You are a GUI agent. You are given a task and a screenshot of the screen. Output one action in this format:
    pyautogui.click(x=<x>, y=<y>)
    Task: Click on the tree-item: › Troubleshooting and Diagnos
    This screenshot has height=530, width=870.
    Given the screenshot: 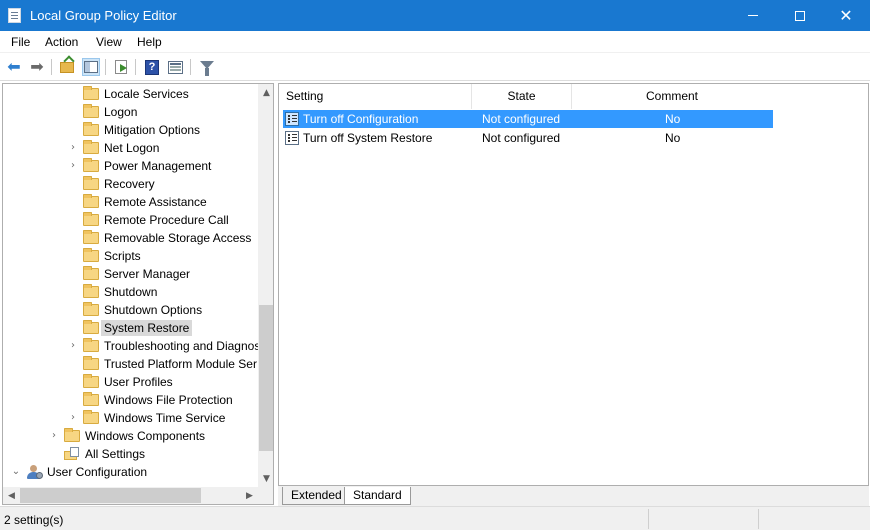 What is the action you would take?
    pyautogui.click(x=132, y=346)
    